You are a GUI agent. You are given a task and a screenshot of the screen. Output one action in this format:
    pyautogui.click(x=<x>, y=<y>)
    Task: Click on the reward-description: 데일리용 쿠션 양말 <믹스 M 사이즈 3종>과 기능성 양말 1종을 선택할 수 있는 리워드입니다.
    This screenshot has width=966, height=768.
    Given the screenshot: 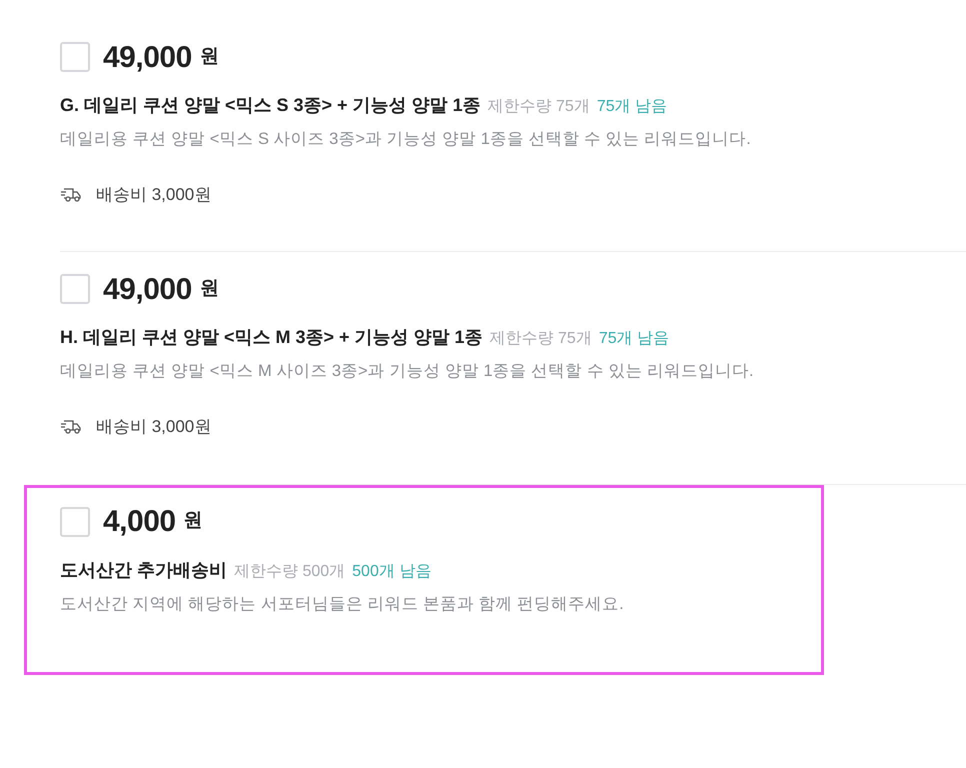 What is the action you would take?
    pyautogui.click(x=407, y=371)
    